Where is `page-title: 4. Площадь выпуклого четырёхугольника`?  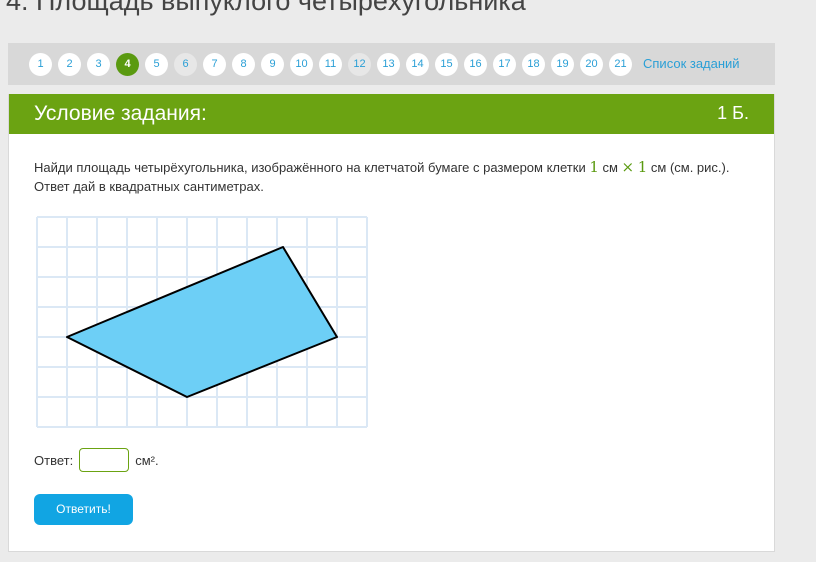 page-title: 4. Площадь выпуклого четырёхугольника is located at coordinates (266, 8).